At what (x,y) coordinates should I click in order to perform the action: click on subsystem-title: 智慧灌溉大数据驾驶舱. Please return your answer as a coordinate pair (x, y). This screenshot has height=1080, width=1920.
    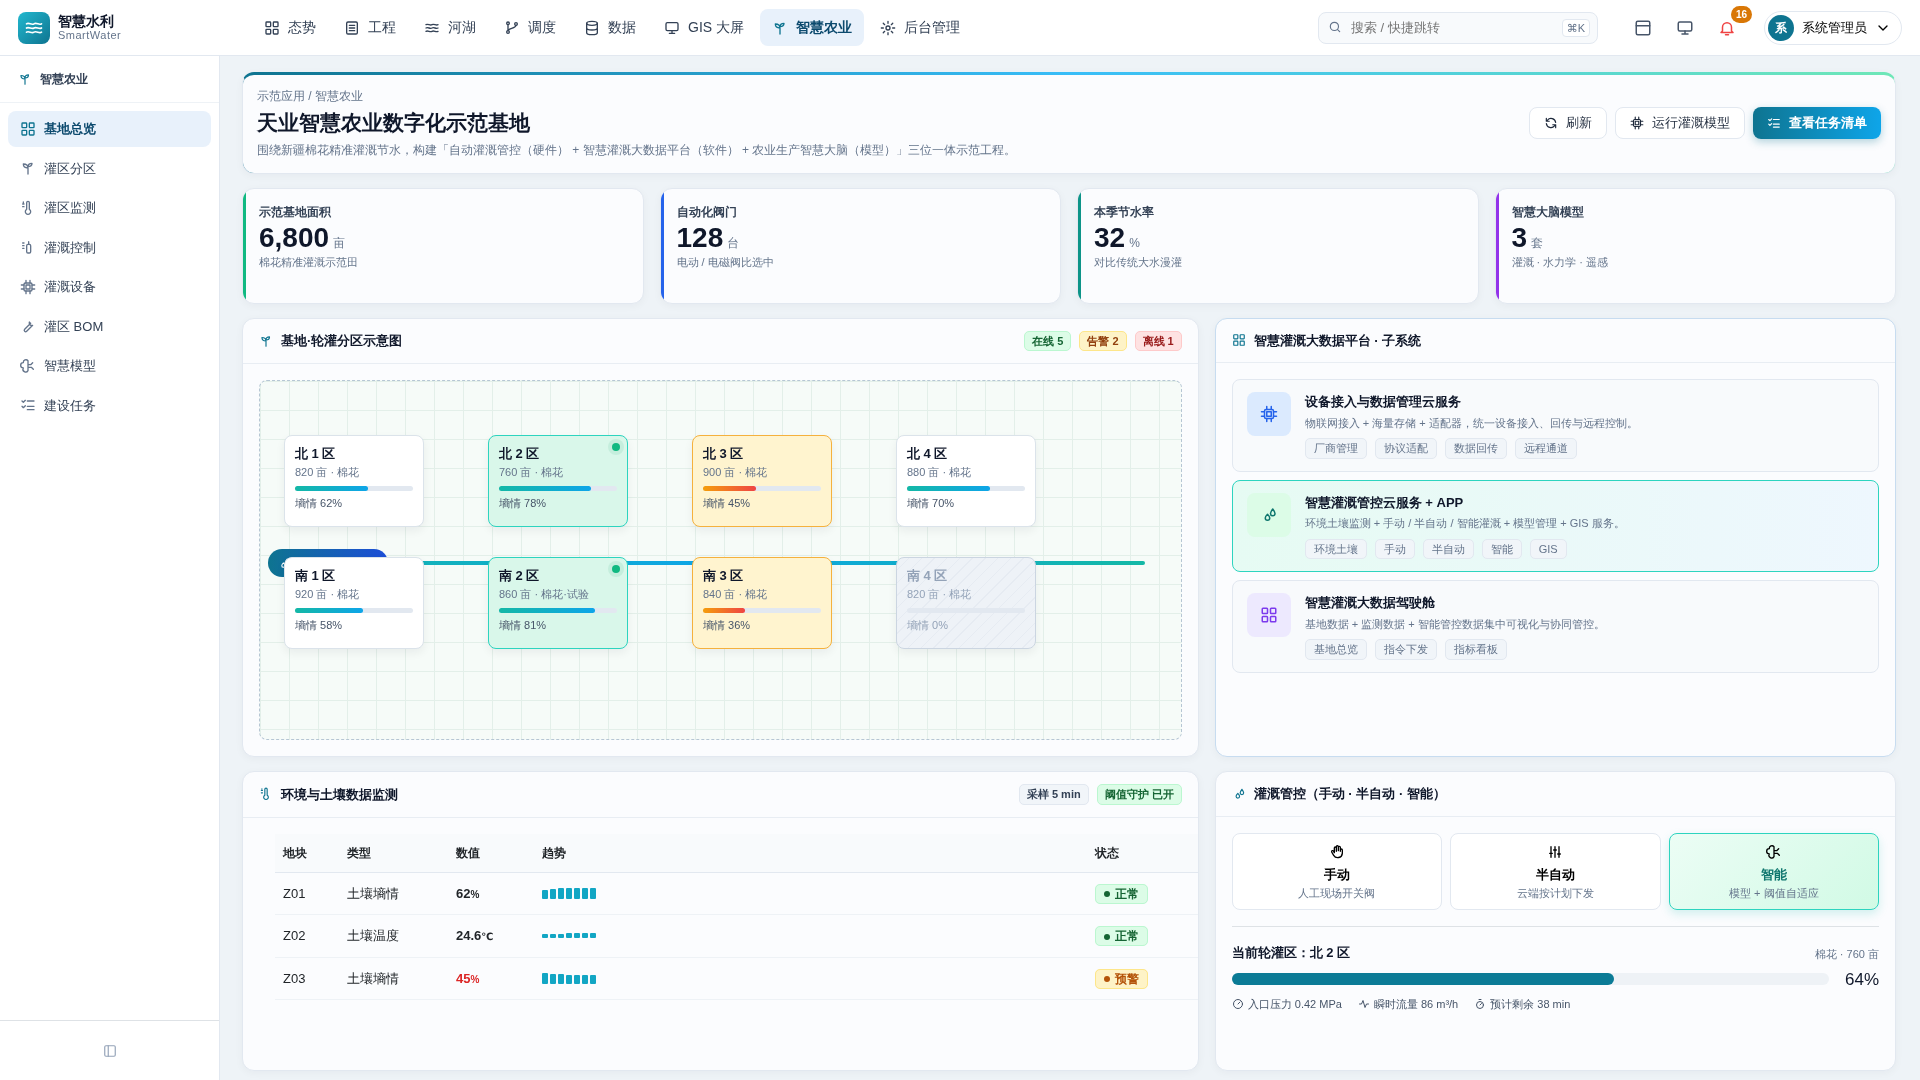
    Looking at the image, I should click on (1370, 603).